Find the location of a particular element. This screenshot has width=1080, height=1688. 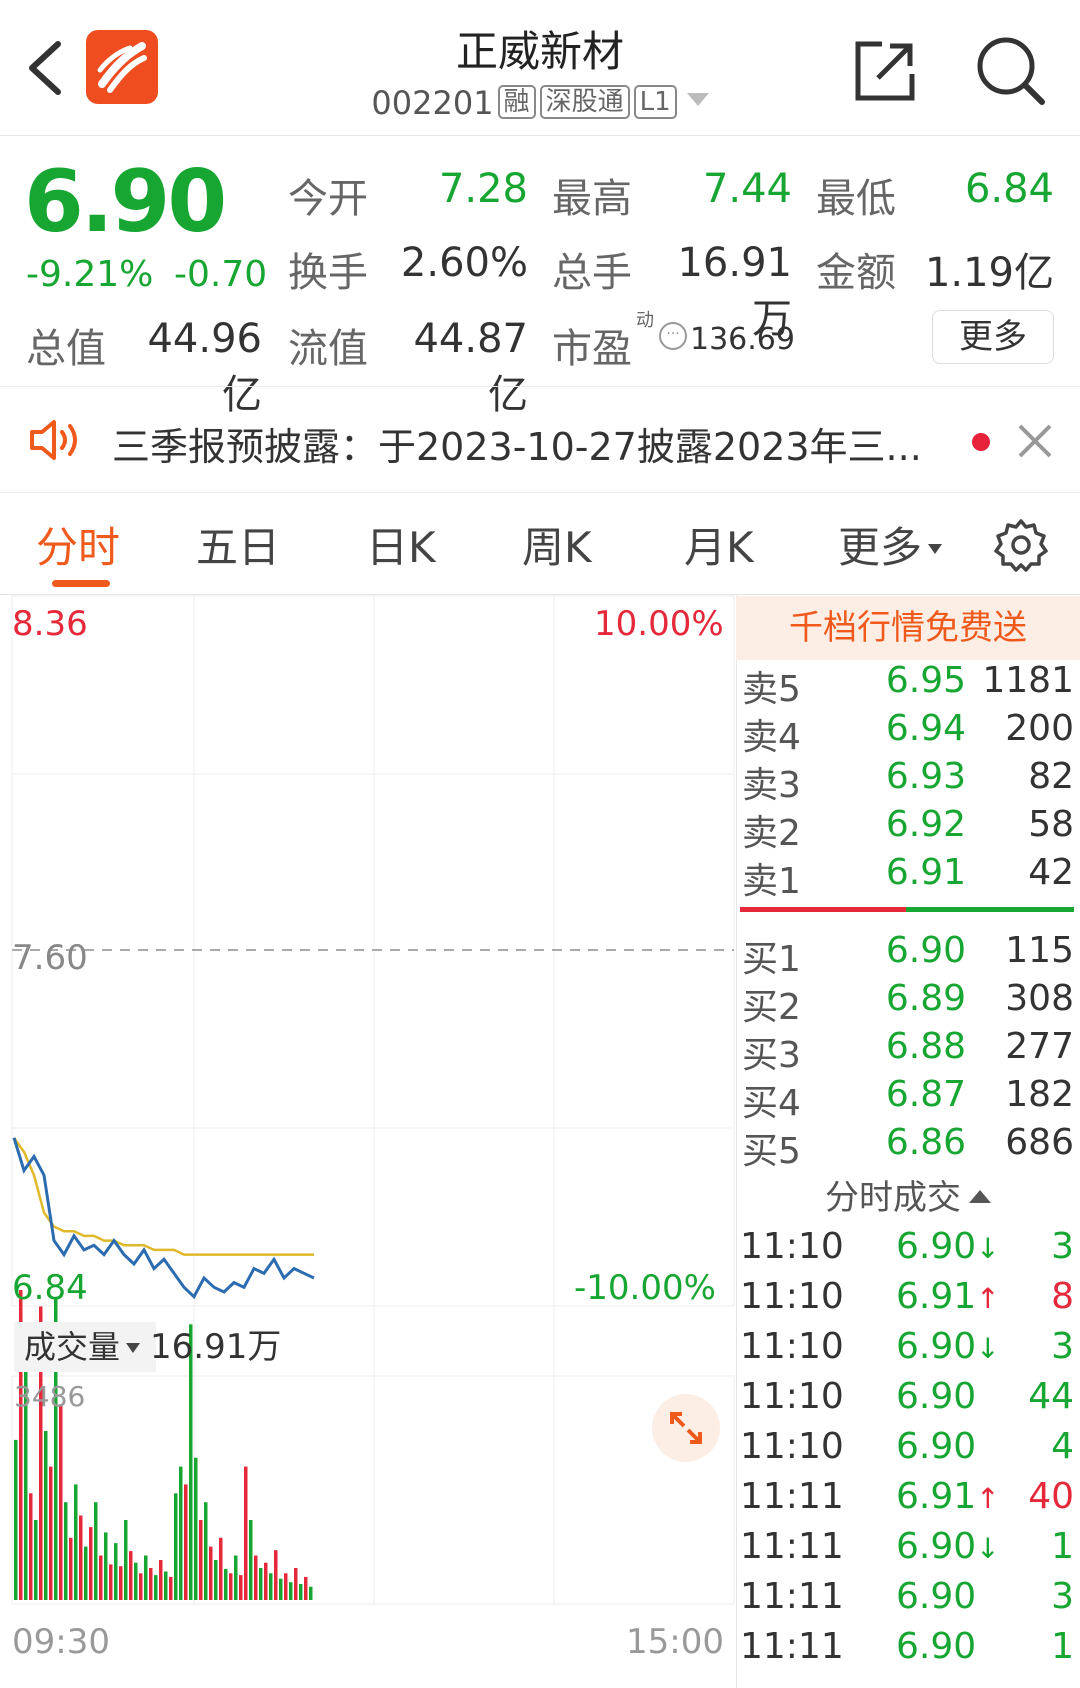

tick-direction: ↑ is located at coordinates (988, 1498).